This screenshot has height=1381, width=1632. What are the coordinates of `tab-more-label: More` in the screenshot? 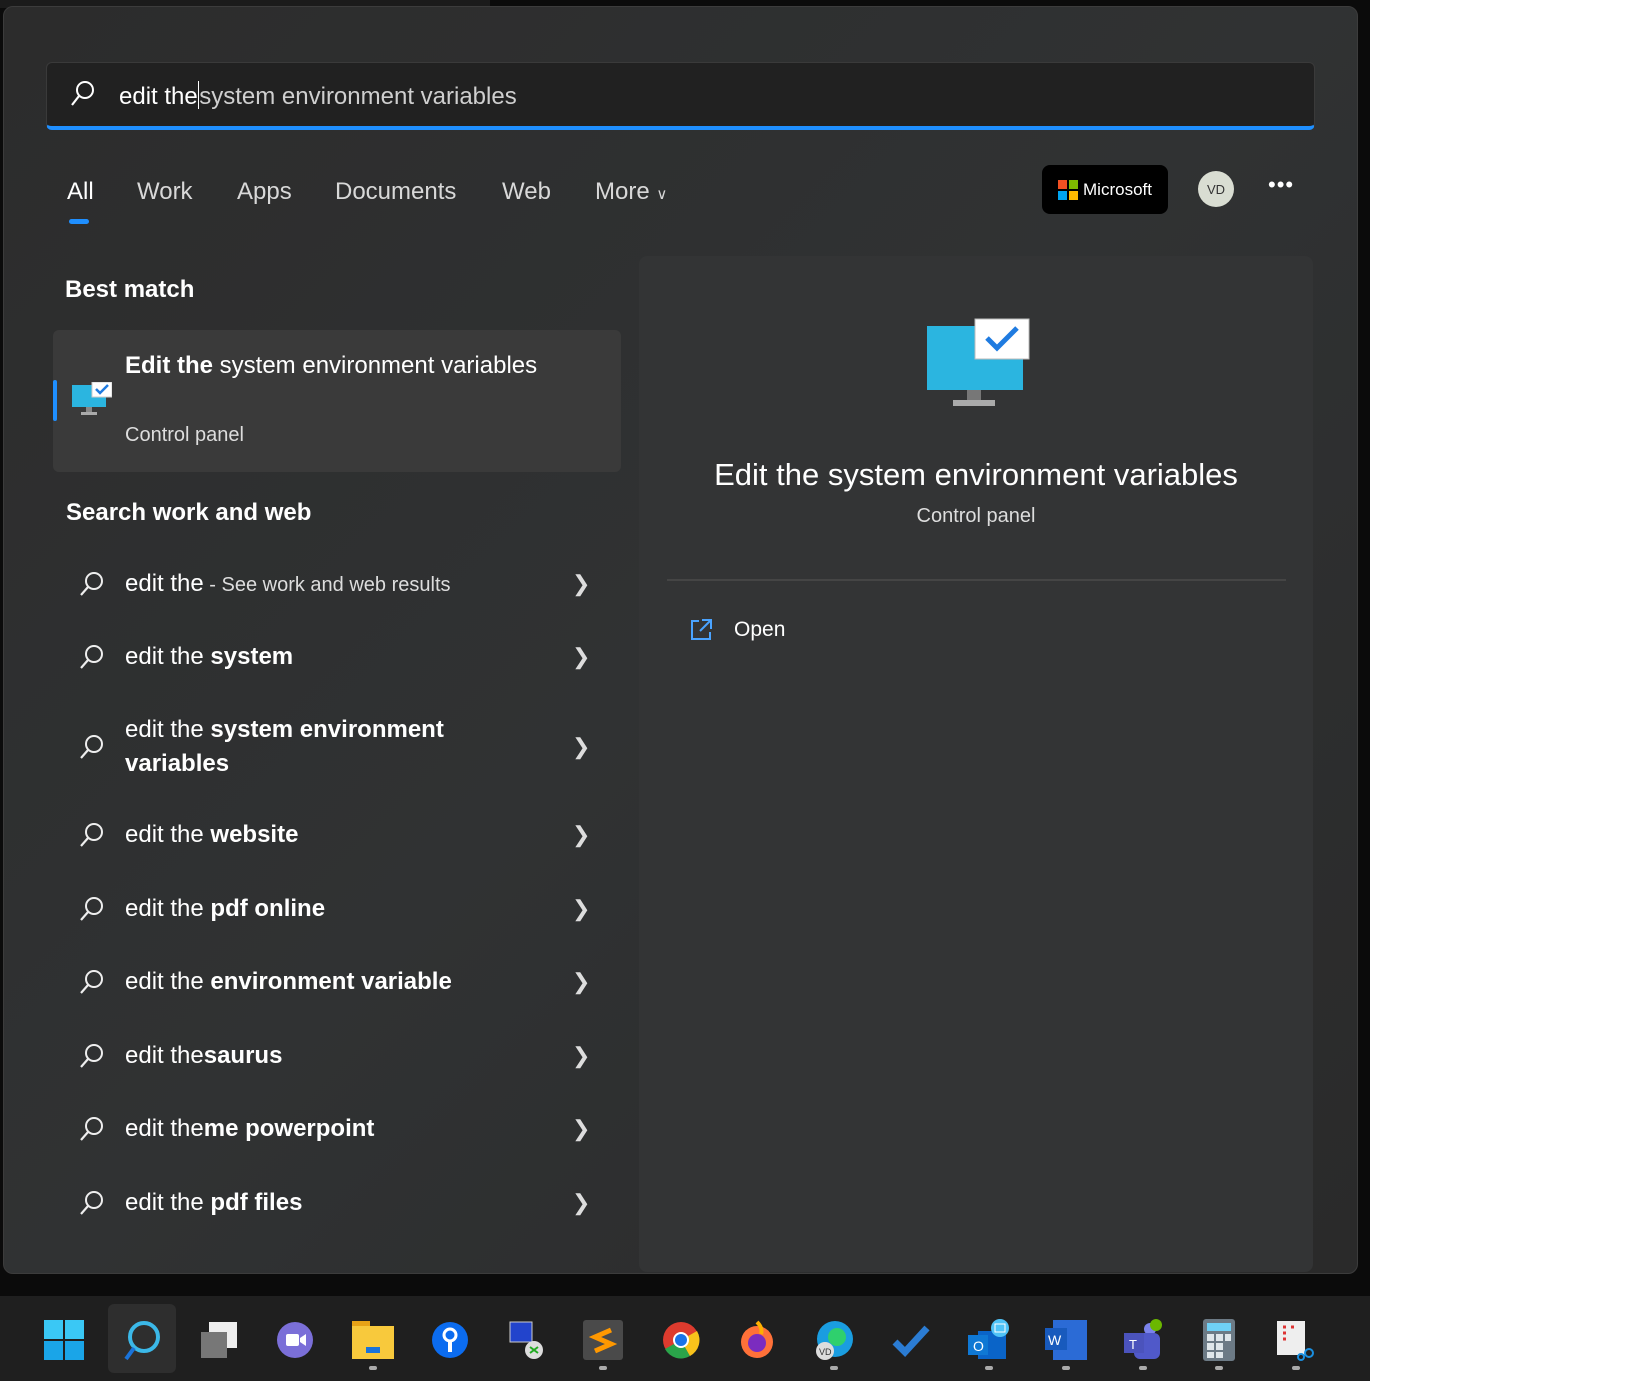 It's located at (622, 191).